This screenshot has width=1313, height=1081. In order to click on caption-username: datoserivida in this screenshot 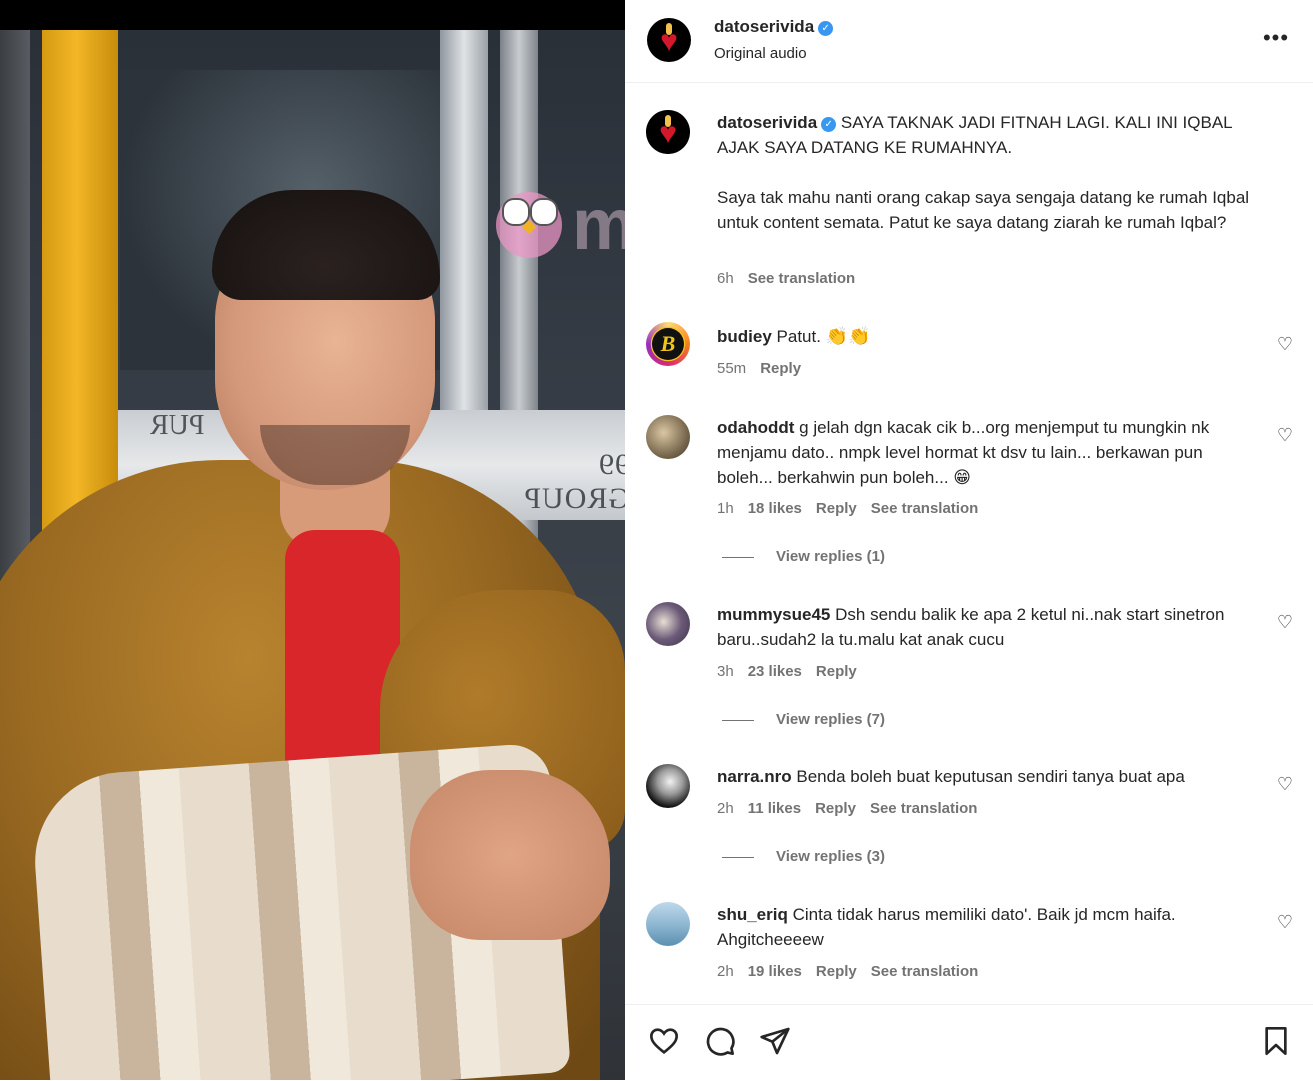, I will do `click(767, 122)`.